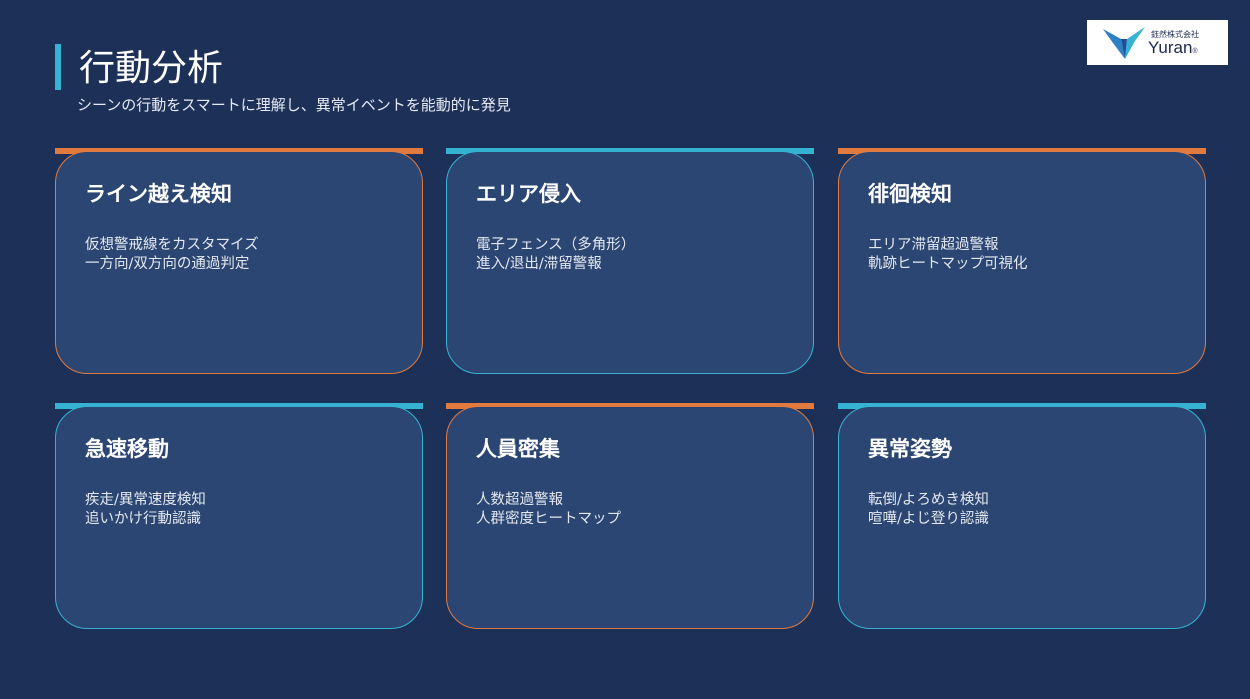  Describe the element at coordinates (143, 519) in the screenshot. I see `card-feature-line: 追いかけ行動認識` at that location.